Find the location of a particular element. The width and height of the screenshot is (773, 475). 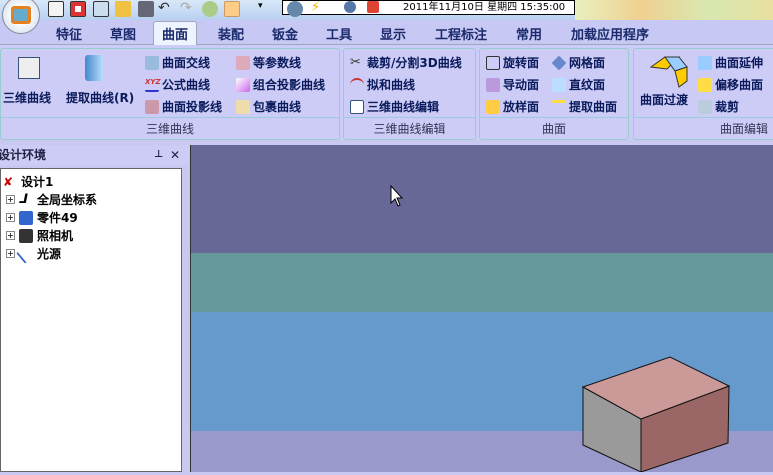

group-label: 曲面编辑 is located at coordinates (703, 127).